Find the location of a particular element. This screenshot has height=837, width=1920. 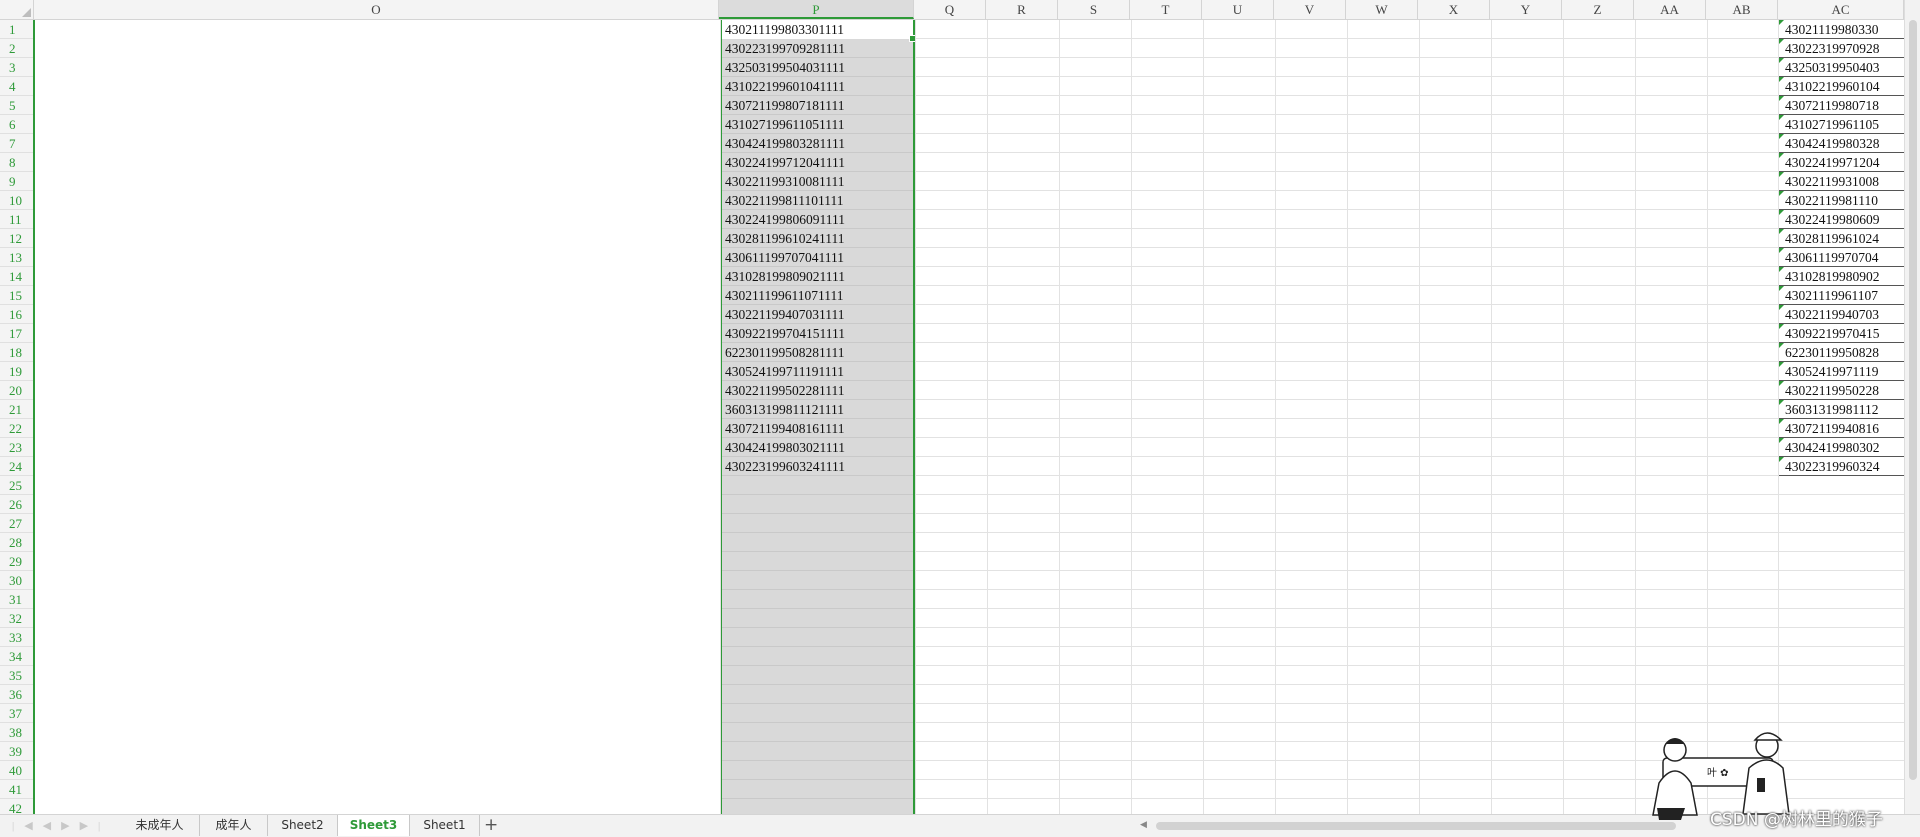

cell-ac: 43022119981110 is located at coordinates (1831, 200).